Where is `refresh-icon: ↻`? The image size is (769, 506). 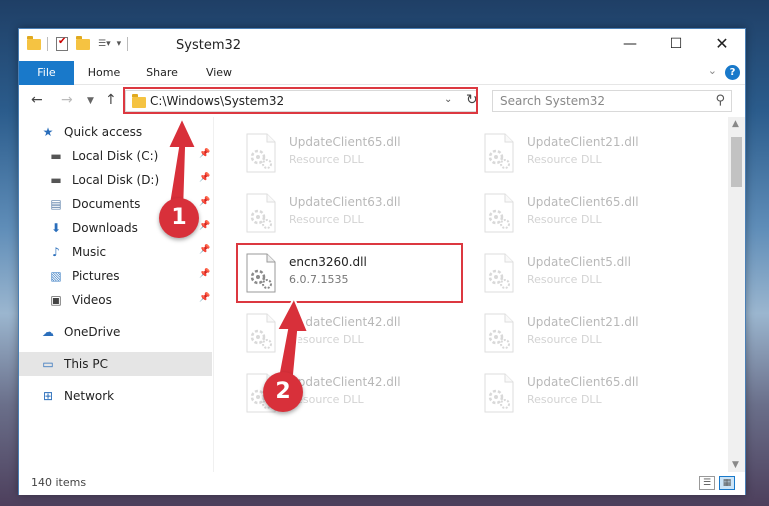
refresh-icon: ↻ is located at coordinates (472, 100).